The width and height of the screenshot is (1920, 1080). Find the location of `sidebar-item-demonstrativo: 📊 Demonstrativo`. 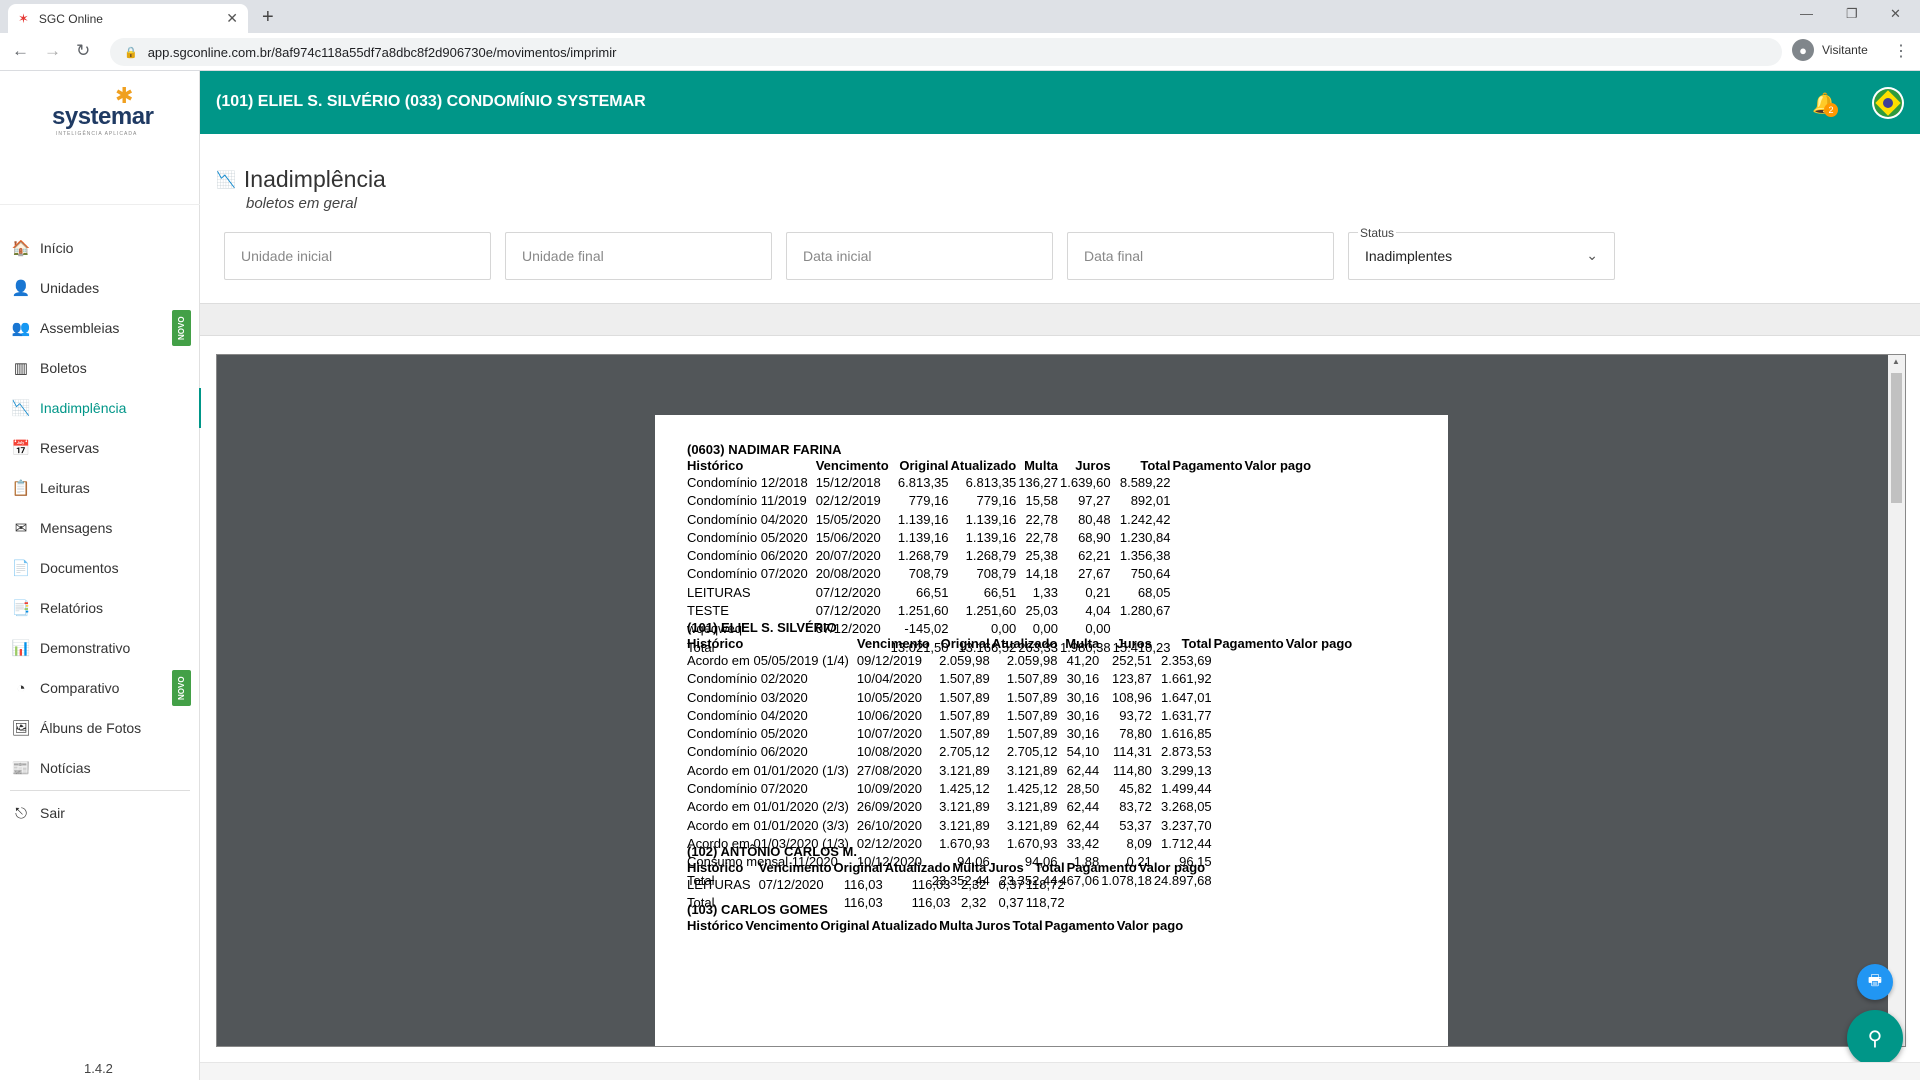

sidebar-item-demonstrativo: 📊 Demonstrativo is located at coordinates (100, 648).